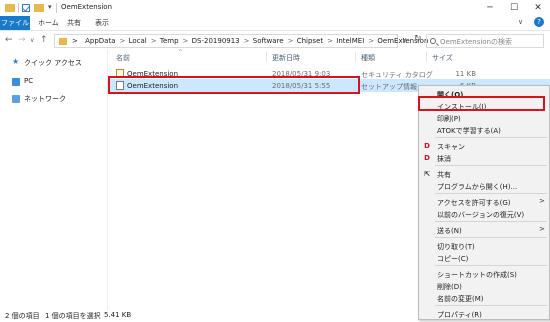 The height and width of the screenshot is (322, 550). I want to click on help-icon: ?, so click(539, 22).